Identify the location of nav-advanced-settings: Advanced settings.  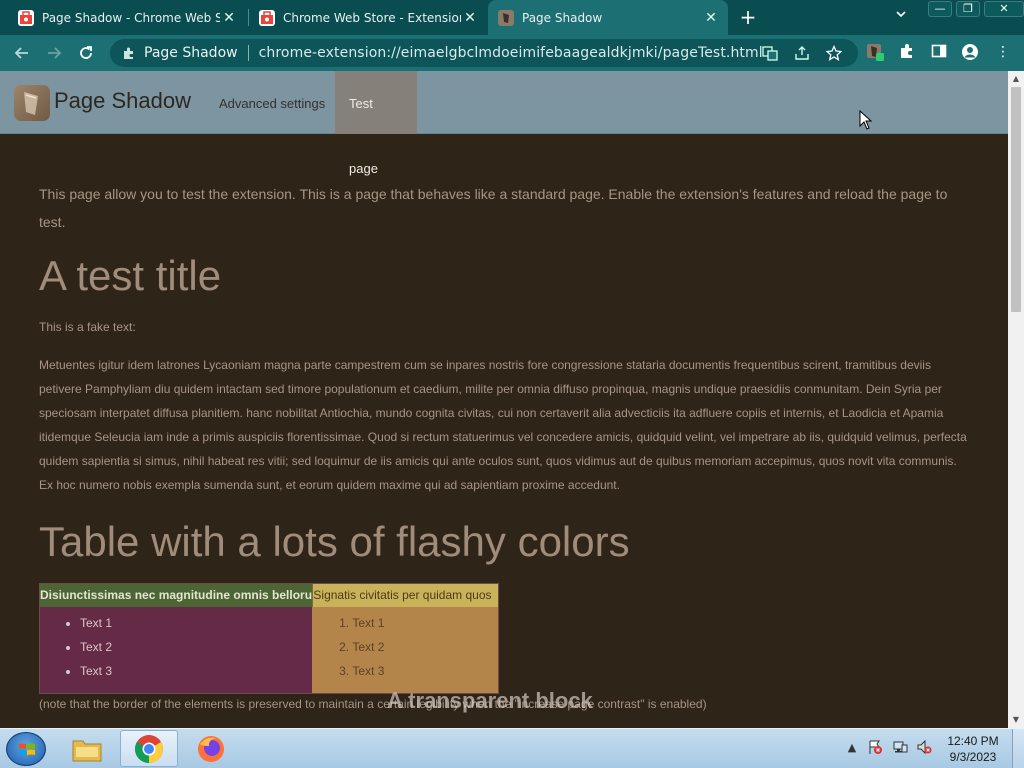
(272, 102).